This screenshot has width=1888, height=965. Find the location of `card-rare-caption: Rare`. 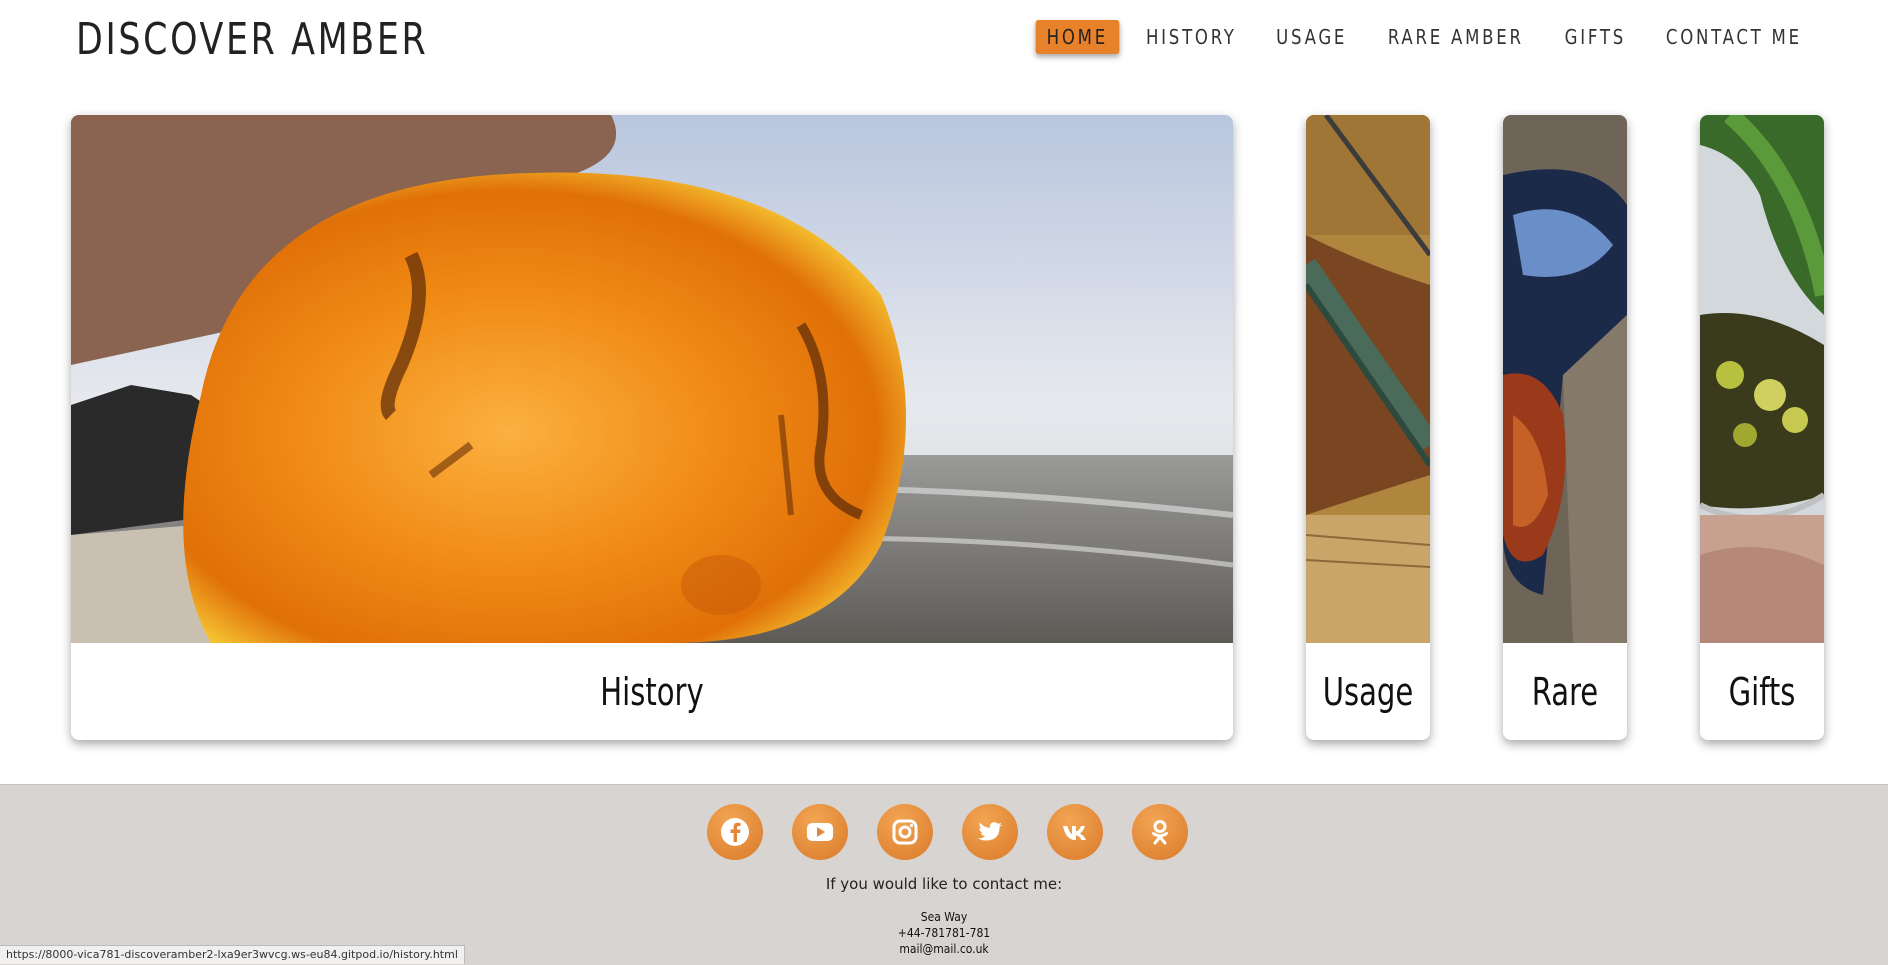

card-rare-caption: Rare is located at coordinates (1565, 691).